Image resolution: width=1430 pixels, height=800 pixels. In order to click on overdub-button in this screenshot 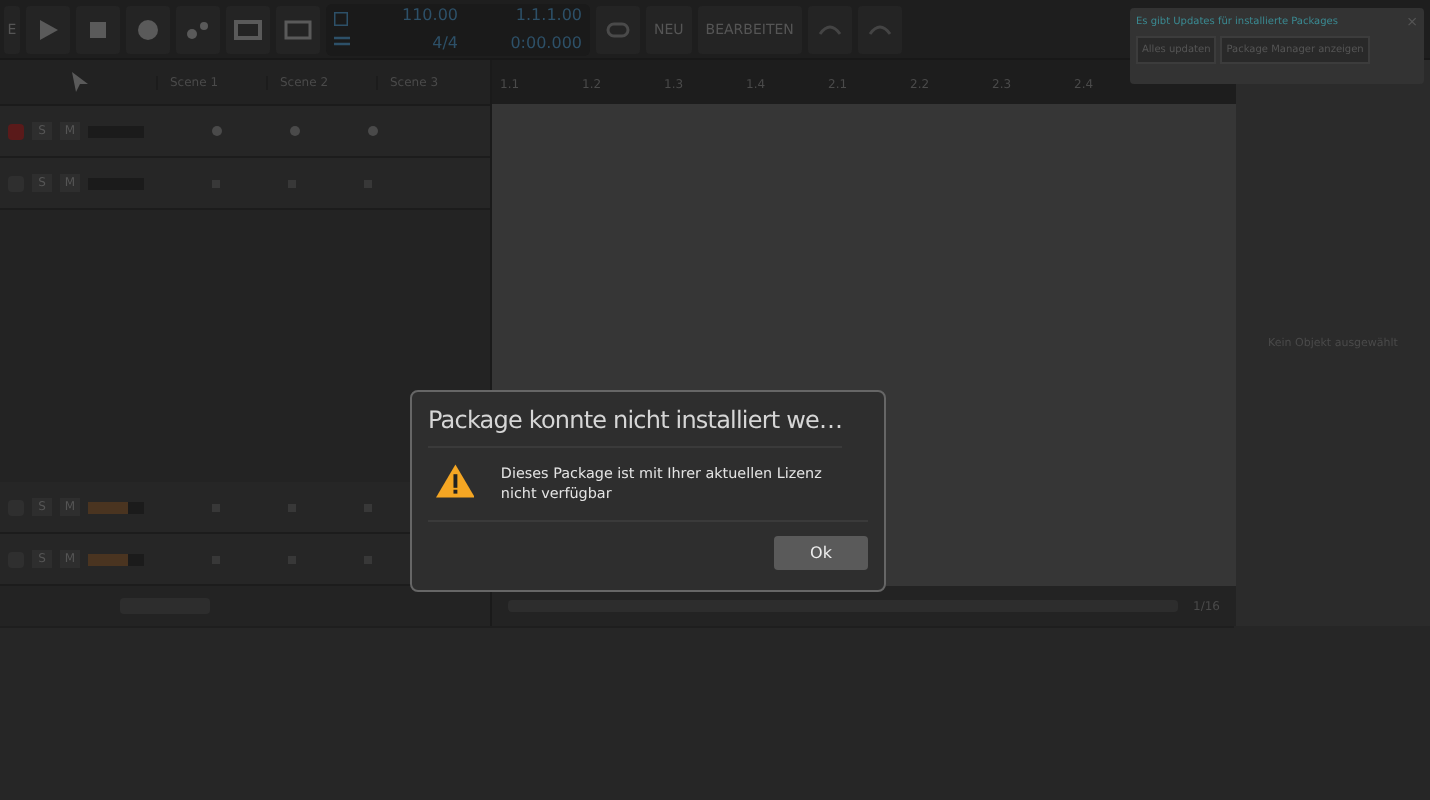, I will do `click(248, 29)`.